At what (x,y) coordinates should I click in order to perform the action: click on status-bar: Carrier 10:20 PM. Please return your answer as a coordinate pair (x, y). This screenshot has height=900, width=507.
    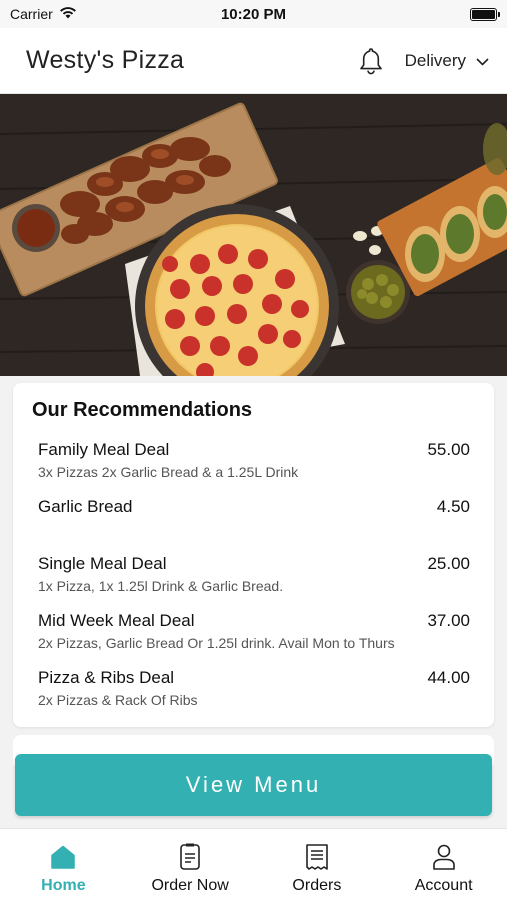
    Looking at the image, I should click on (253, 14).